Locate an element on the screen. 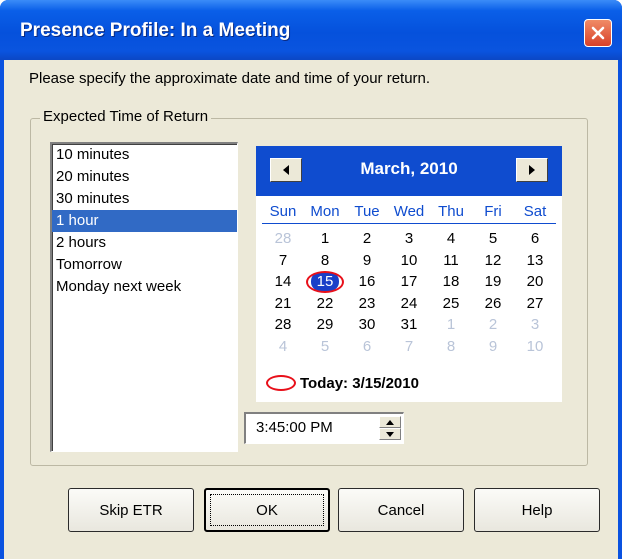  calendar-day: 11 is located at coordinates (451, 261).